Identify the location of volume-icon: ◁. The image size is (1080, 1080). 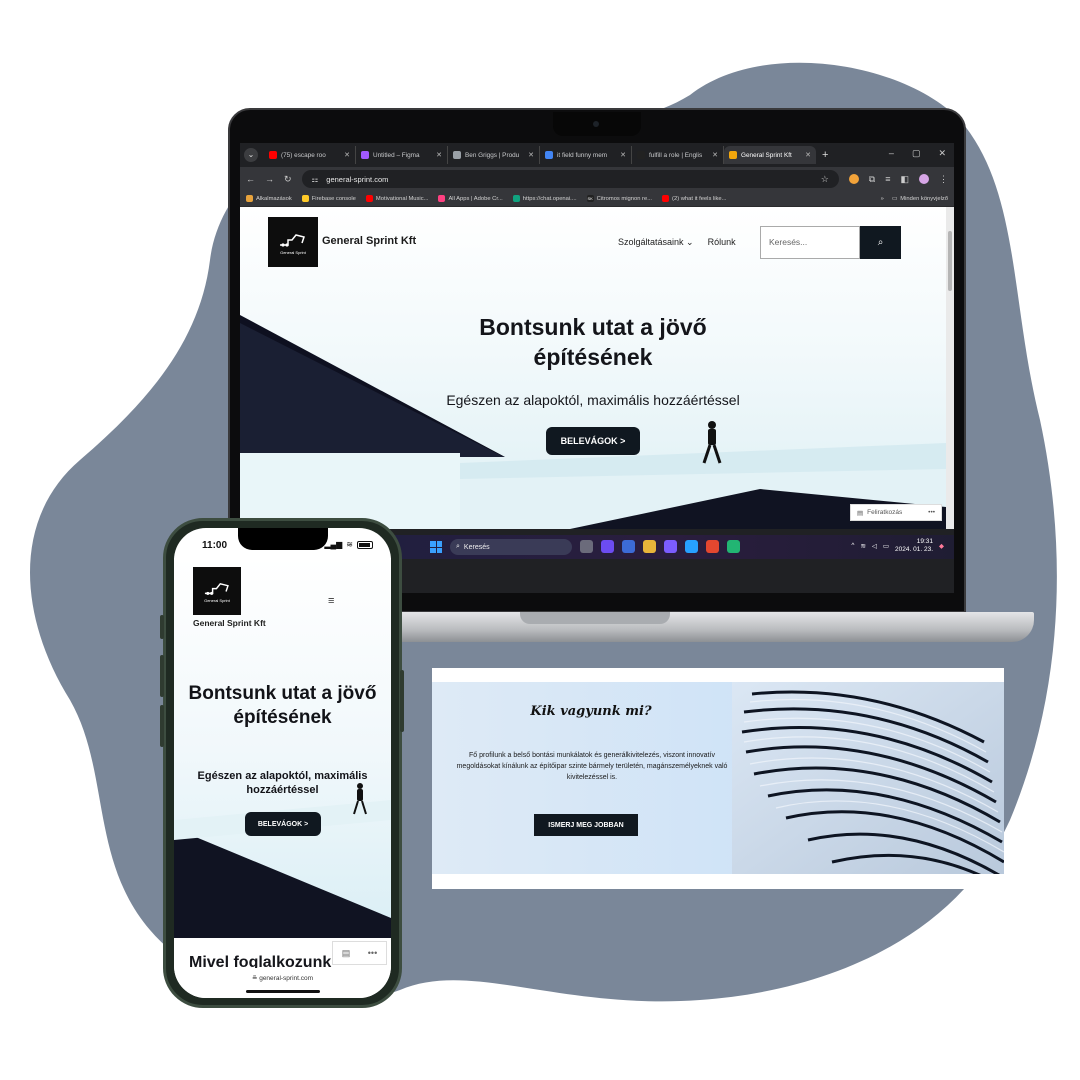
(874, 546).